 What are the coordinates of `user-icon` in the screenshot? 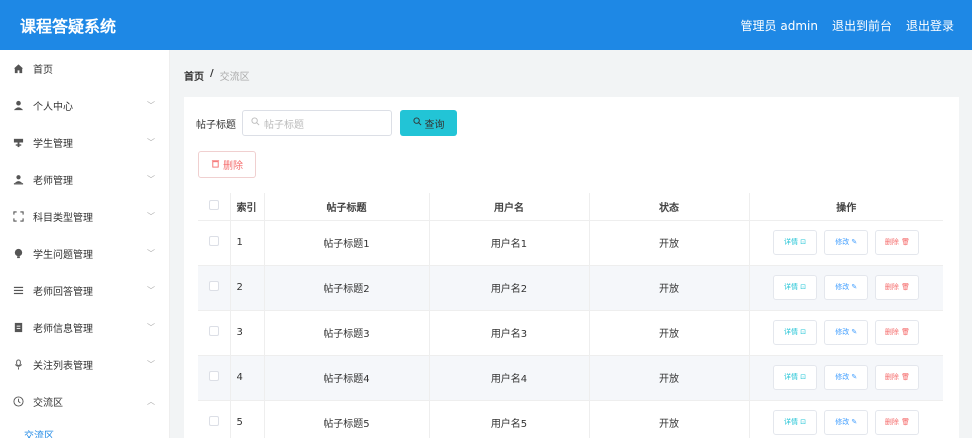 It's located at (18, 106).